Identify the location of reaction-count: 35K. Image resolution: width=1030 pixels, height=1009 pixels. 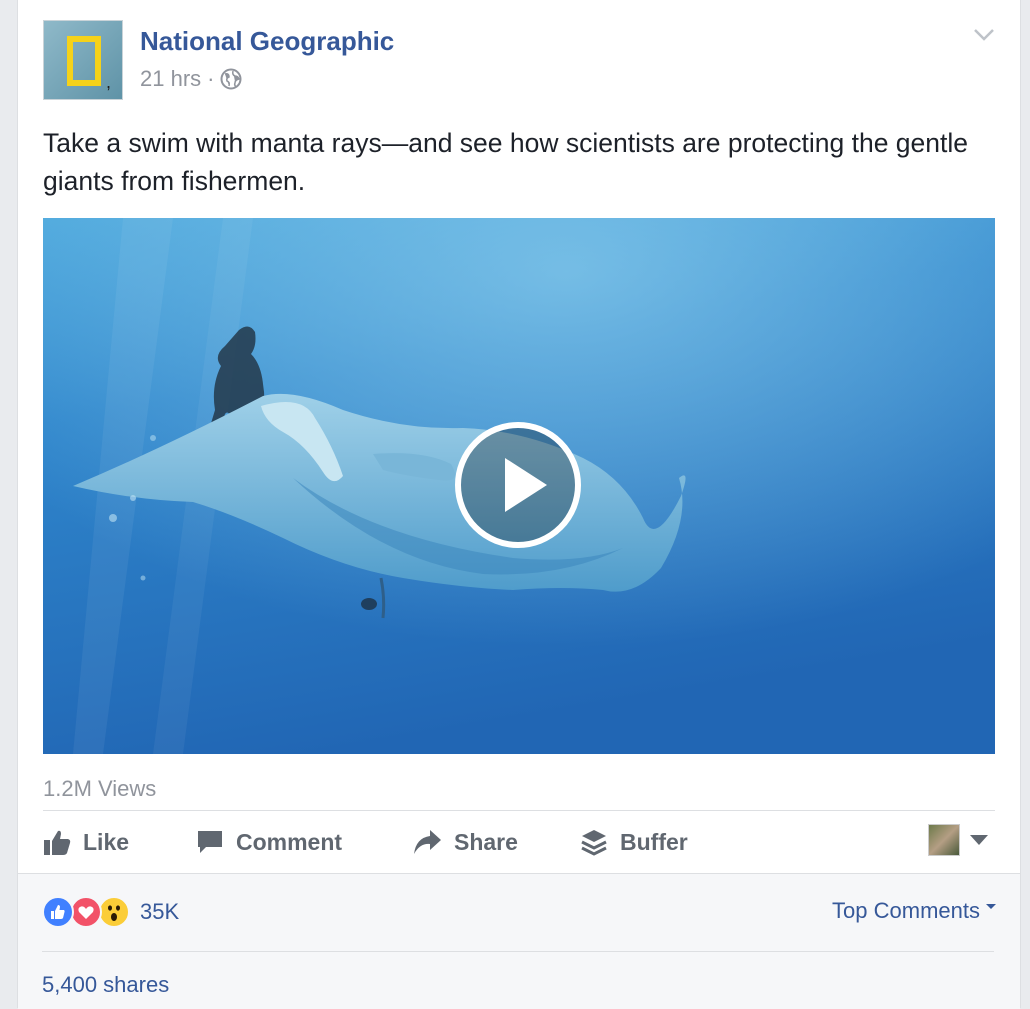
(159, 912).